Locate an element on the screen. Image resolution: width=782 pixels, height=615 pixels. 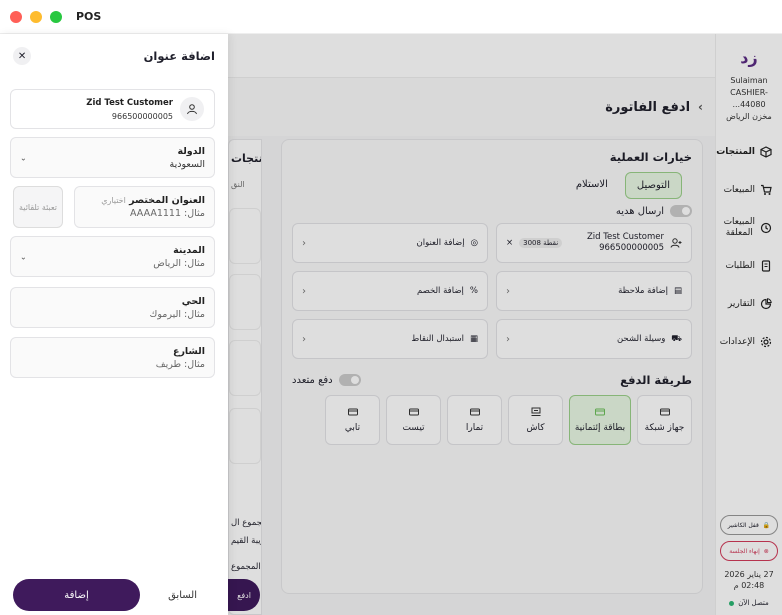
street-field: الشارع مثال: طريف is located at coordinates (112, 357).